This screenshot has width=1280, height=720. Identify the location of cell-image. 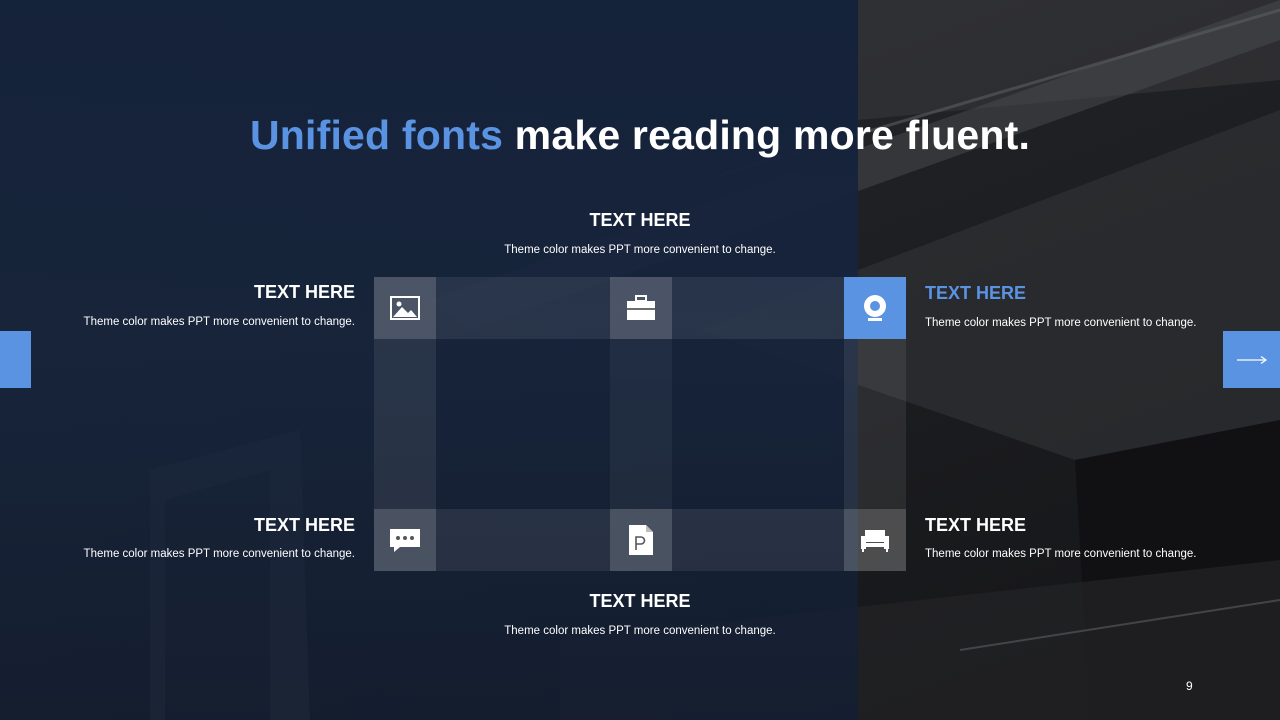
(405, 308).